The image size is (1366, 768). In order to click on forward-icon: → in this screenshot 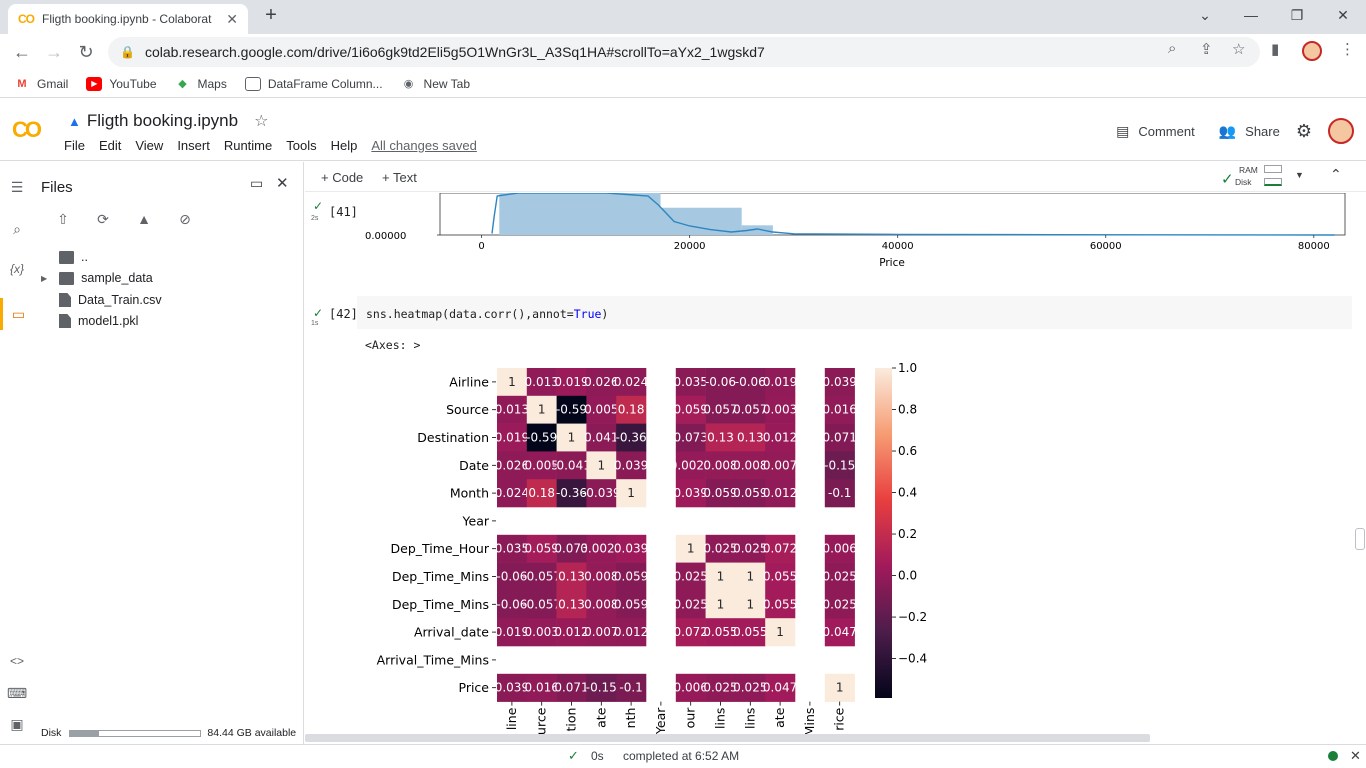, I will do `click(54, 52)`.